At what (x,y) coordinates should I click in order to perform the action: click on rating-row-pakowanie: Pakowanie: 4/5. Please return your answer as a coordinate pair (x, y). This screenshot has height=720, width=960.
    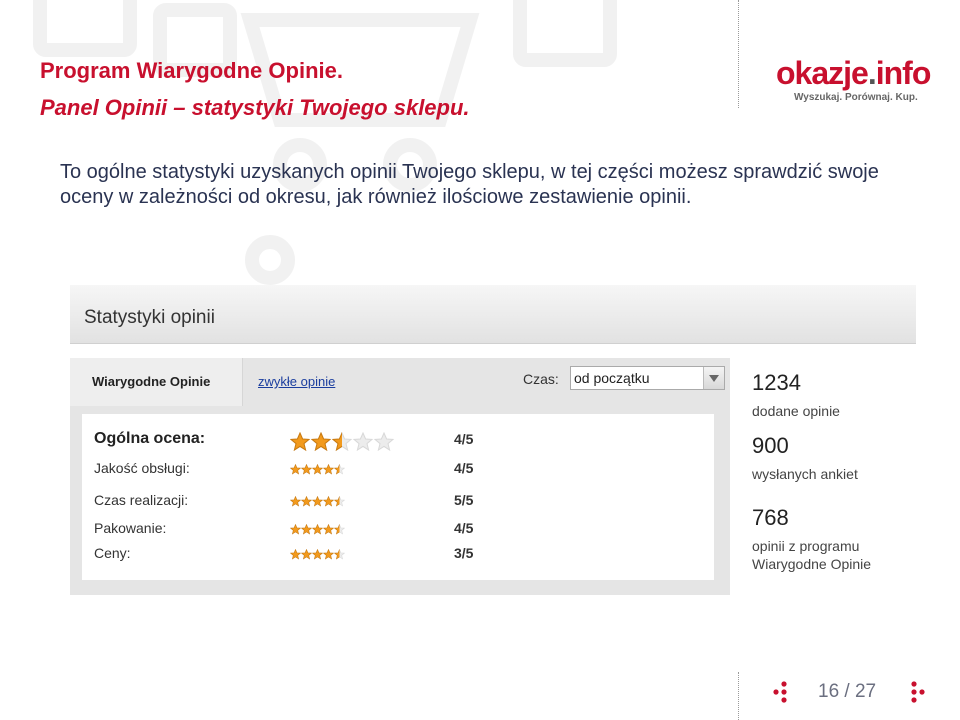
    Looking at the image, I should click on (404, 530).